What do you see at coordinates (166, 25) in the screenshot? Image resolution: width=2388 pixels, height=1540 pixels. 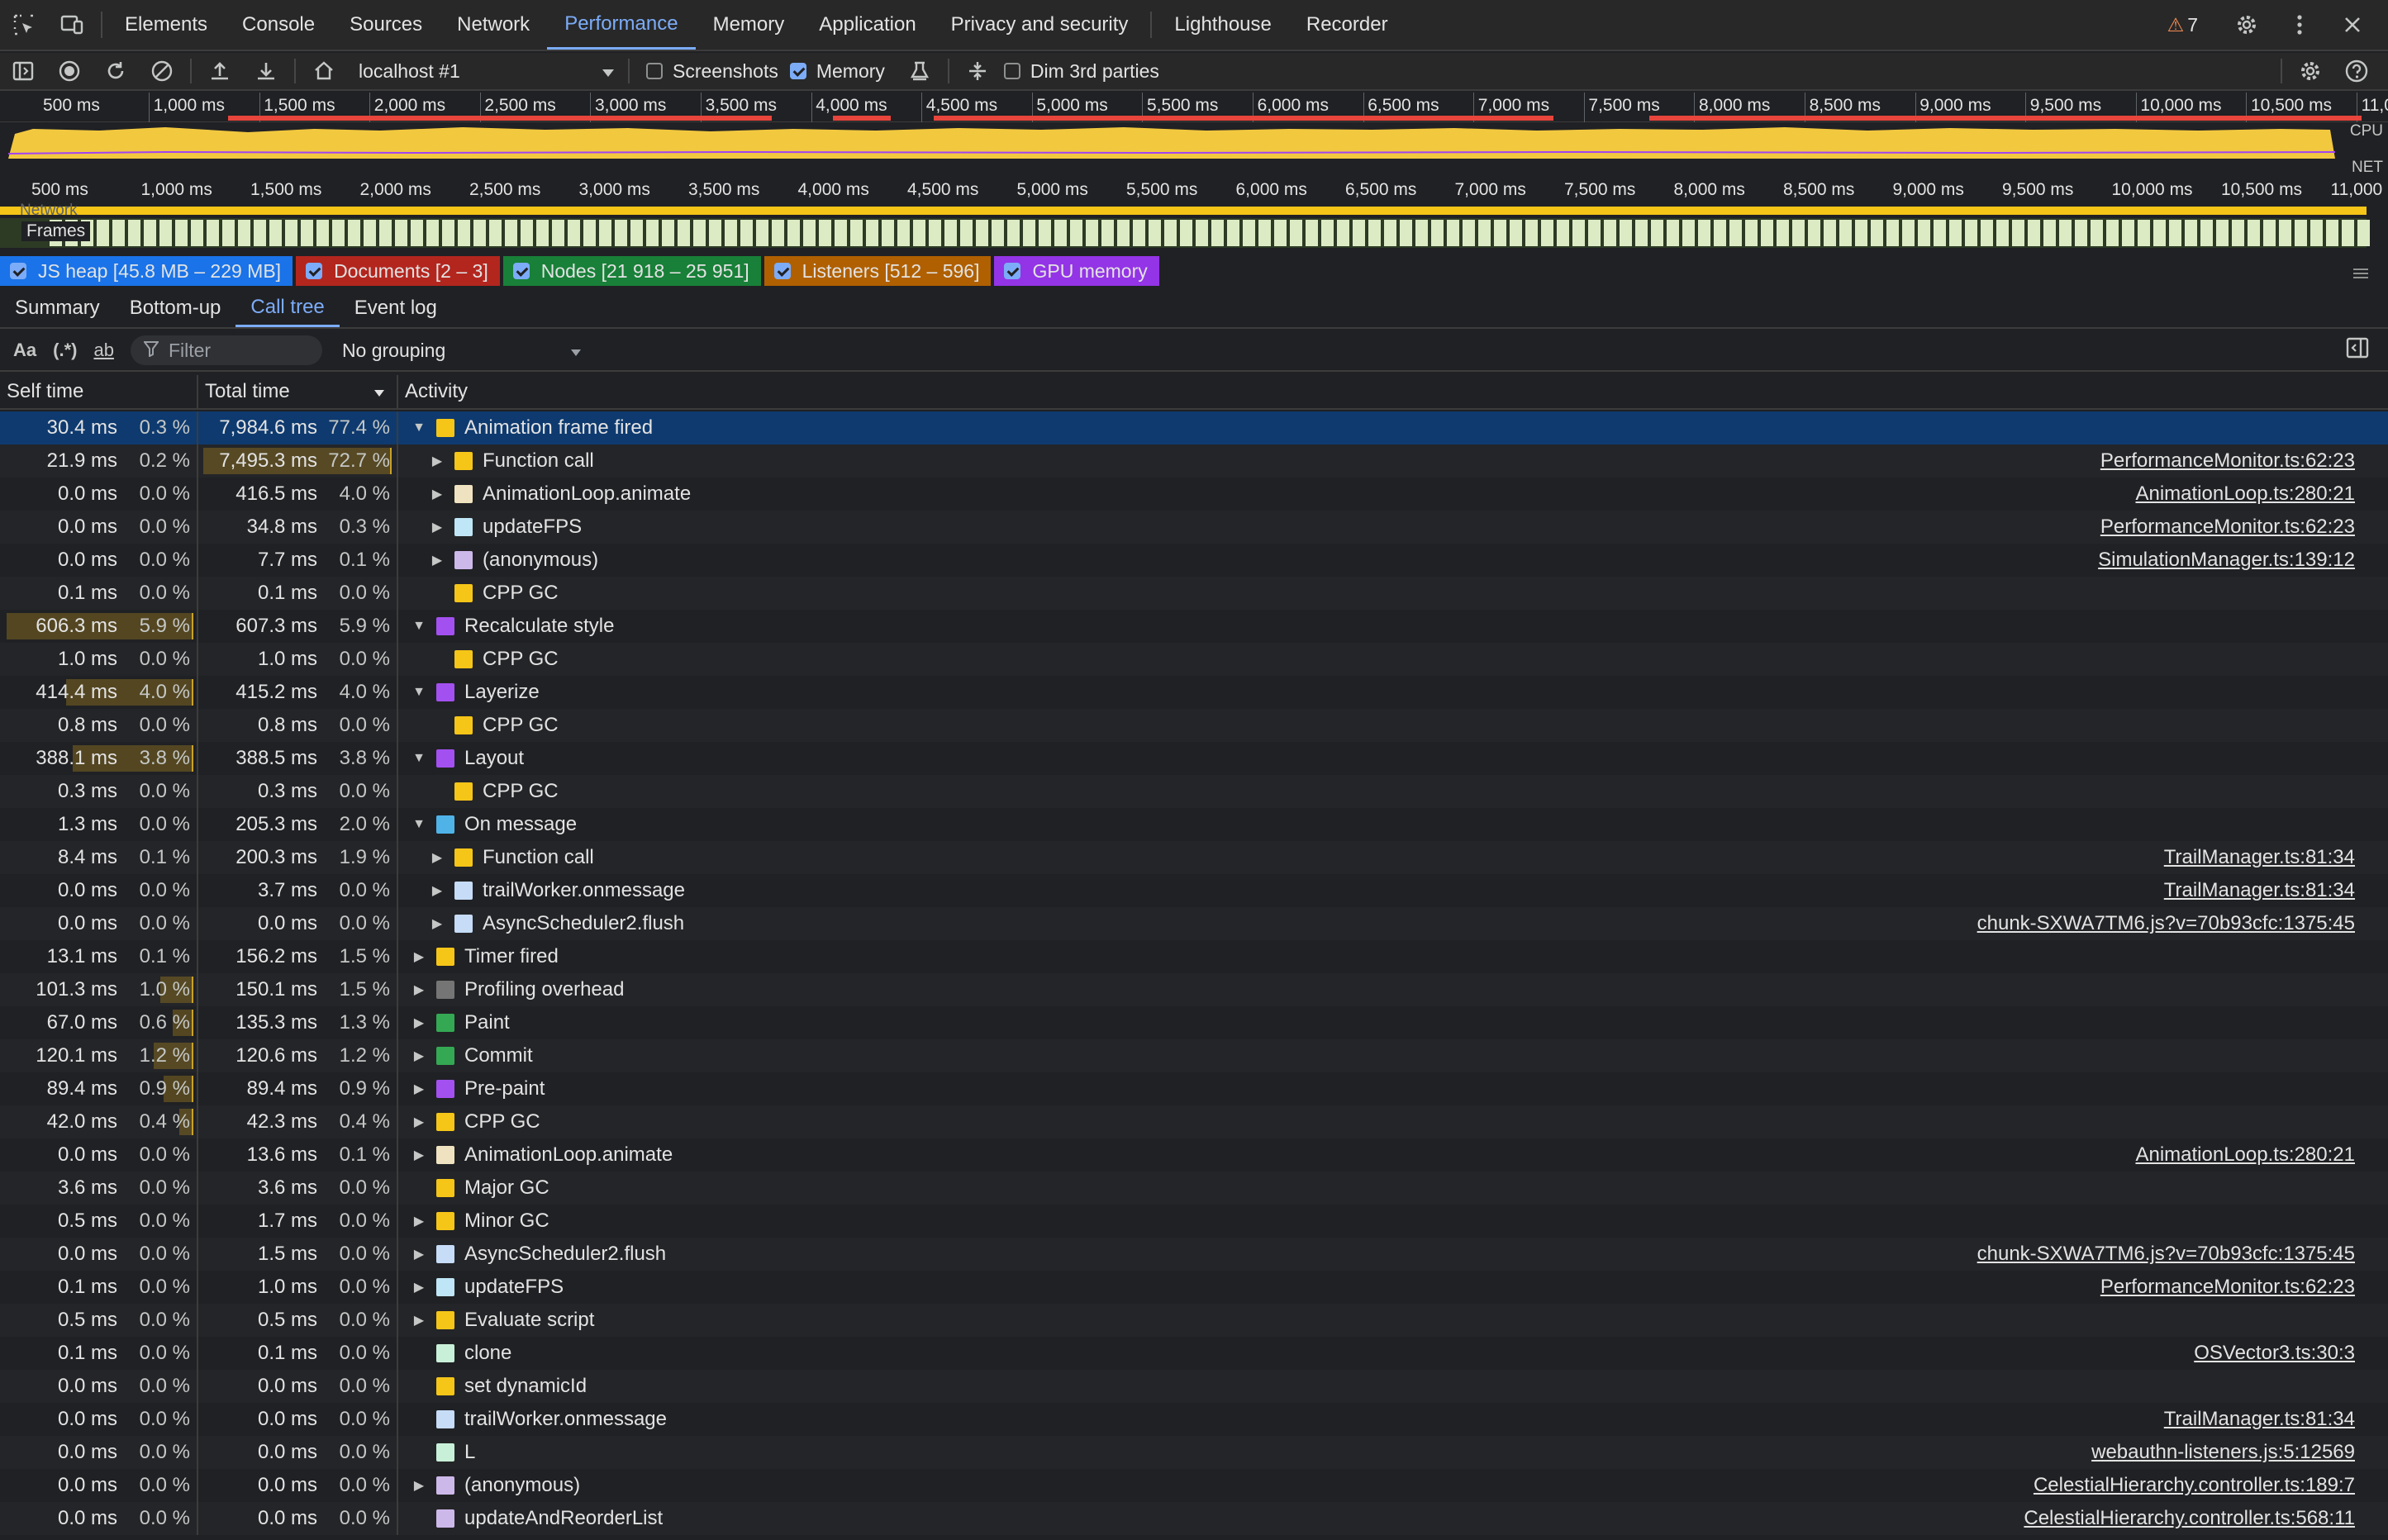 I see `tab-elements: Elements` at bounding box center [166, 25].